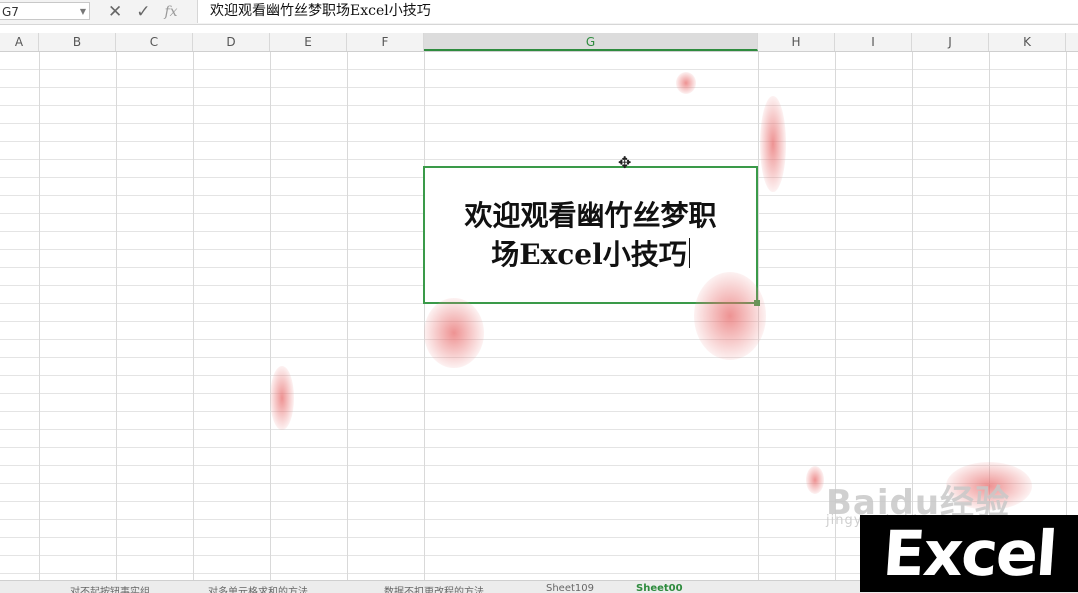  I want to click on column-header-i: I, so click(873, 42).